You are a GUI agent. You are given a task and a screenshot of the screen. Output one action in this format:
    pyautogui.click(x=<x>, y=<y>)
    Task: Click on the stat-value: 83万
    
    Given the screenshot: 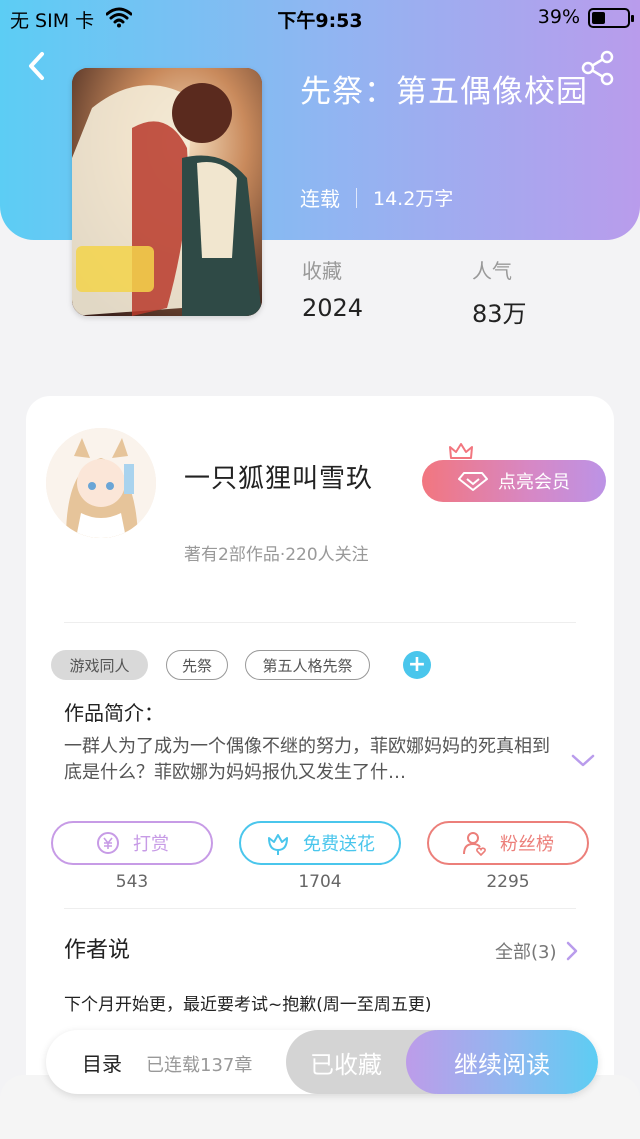 What is the action you would take?
    pyautogui.click(x=499, y=314)
    